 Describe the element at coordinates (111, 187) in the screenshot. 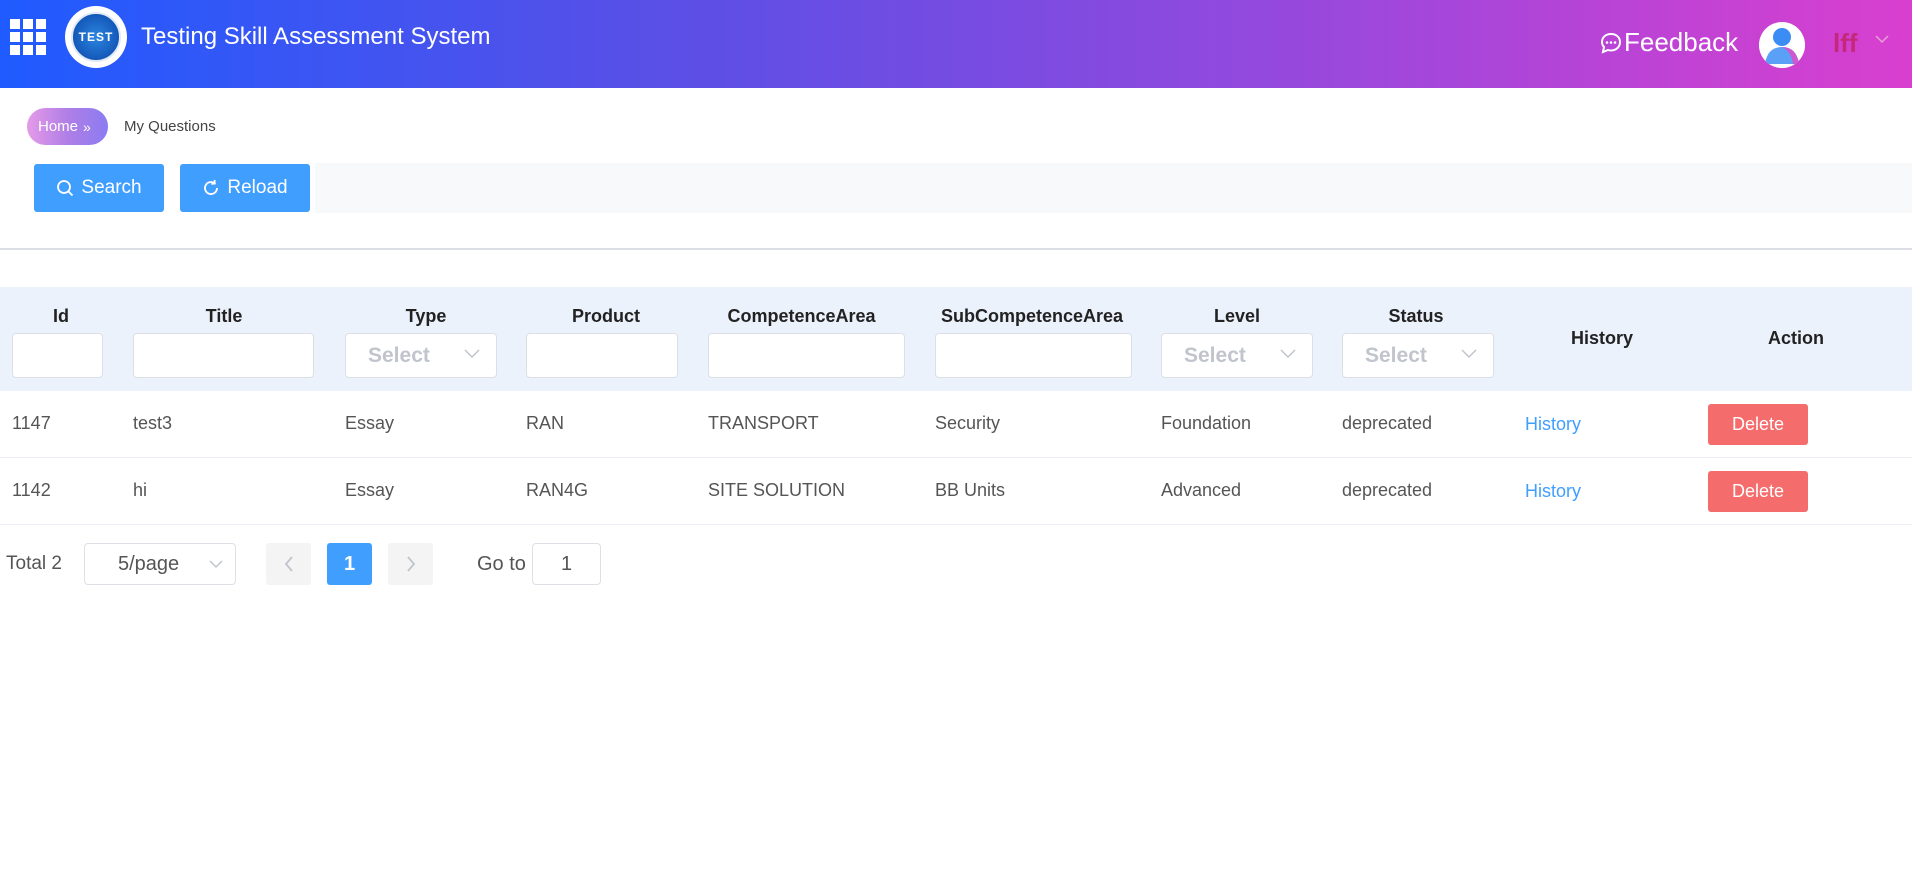

I see `search-button-label: Search` at that location.